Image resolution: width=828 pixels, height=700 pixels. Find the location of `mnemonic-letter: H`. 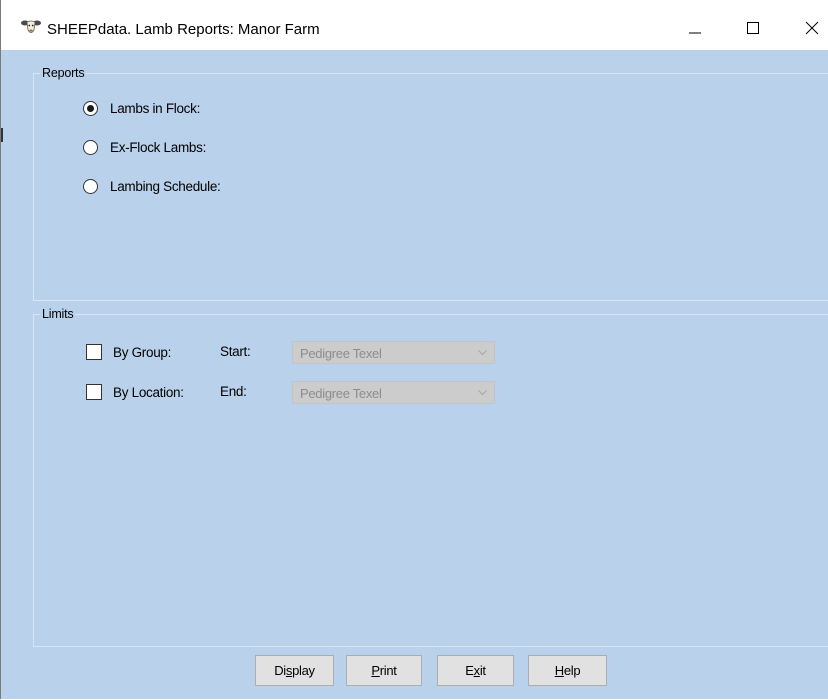

mnemonic-letter: H is located at coordinates (559, 670).